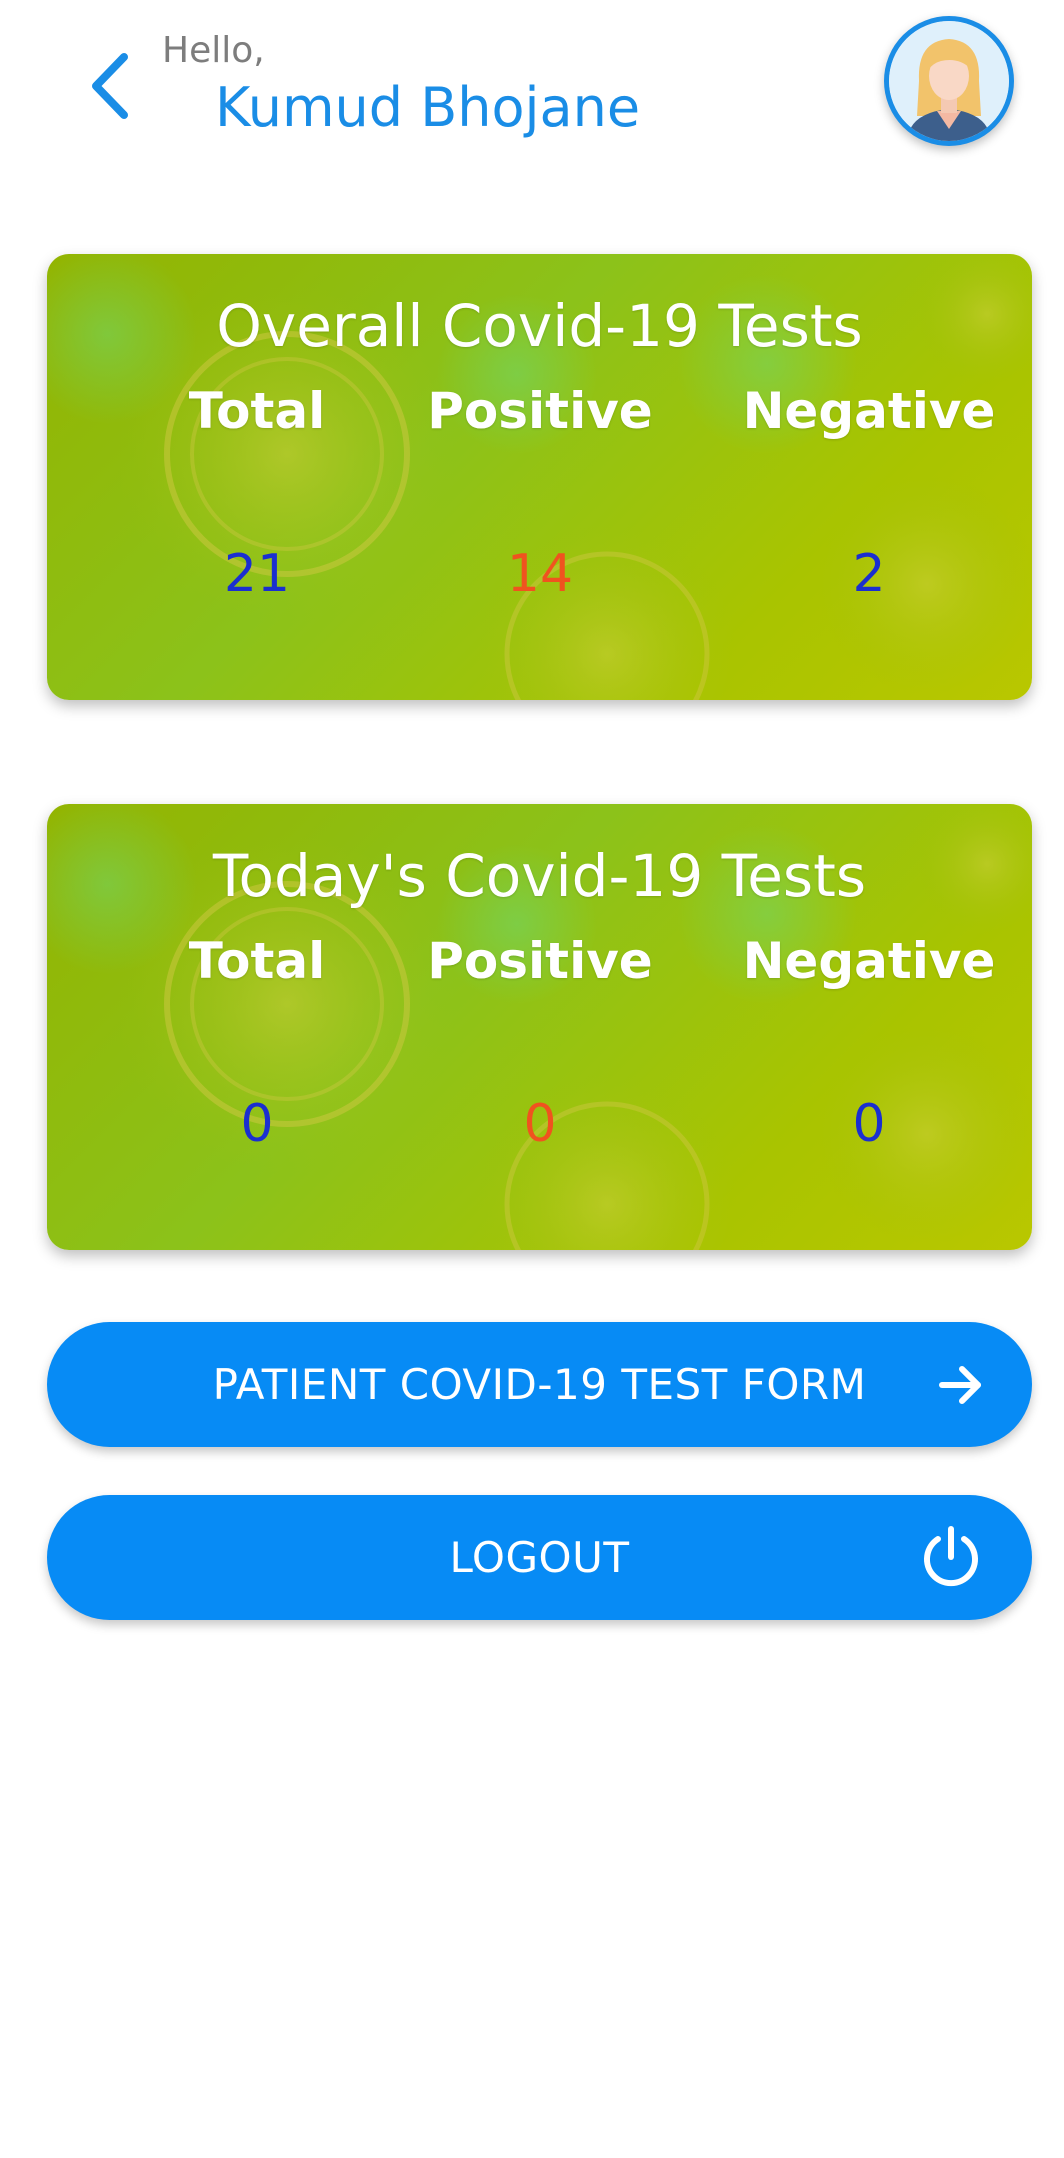 The width and height of the screenshot is (1064, 2158). I want to click on today-negative-label: Negative, so click(869, 961).